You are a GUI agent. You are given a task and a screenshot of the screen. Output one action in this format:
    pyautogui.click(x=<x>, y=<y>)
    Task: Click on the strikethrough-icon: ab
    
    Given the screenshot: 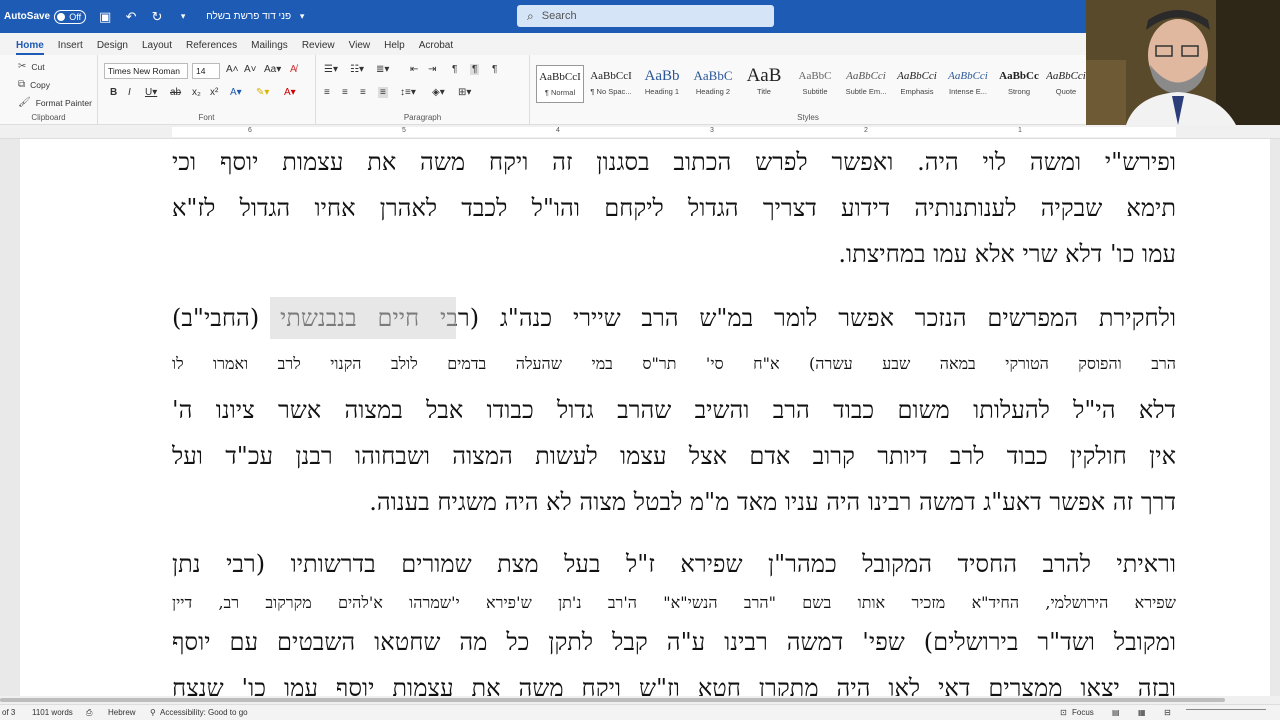 What is the action you would take?
    pyautogui.click(x=175, y=92)
    